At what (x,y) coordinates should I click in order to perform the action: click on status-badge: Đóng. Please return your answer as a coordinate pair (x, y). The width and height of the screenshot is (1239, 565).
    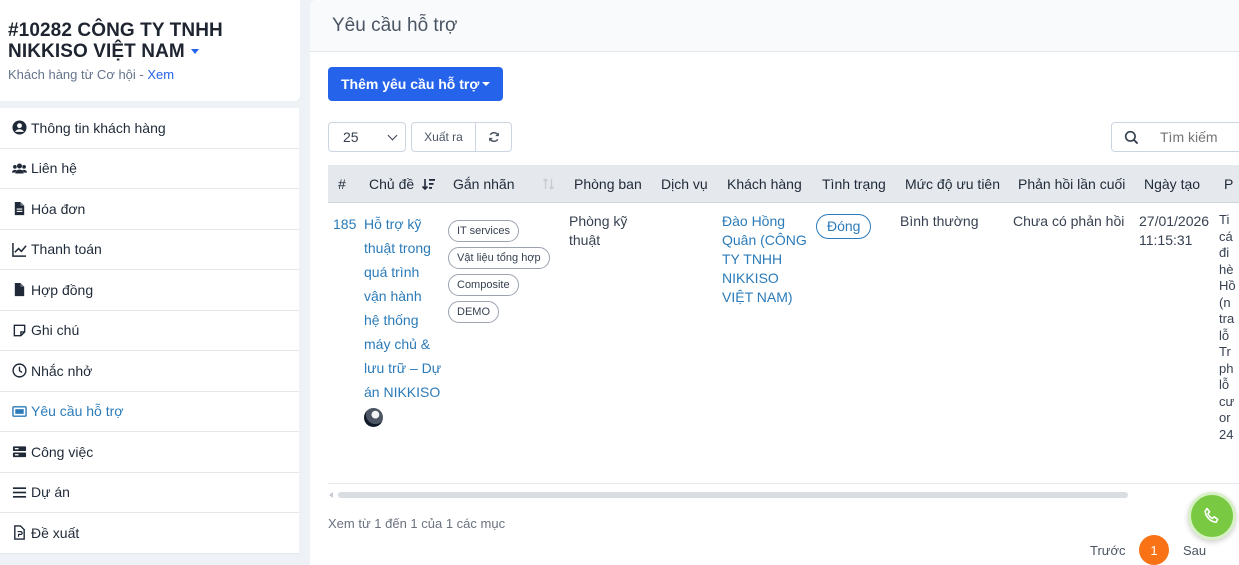
    Looking at the image, I should click on (844, 226).